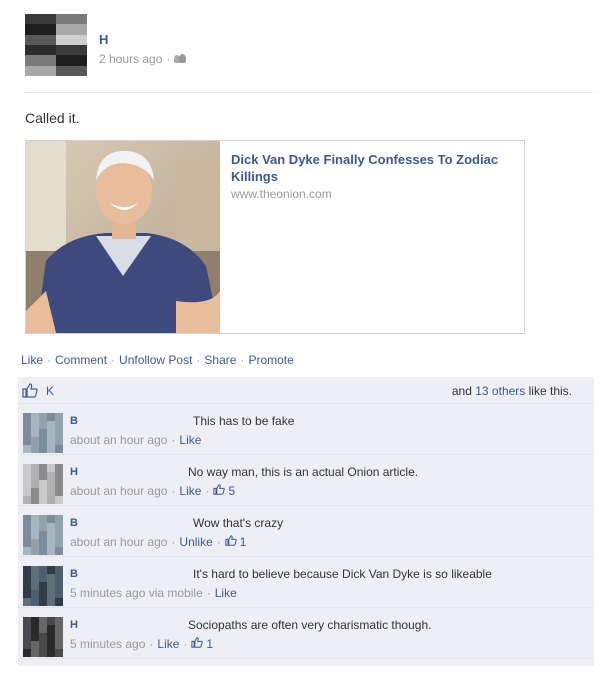 This screenshot has height=674, width=600. I want to click on likes-others-link: 13 others, so click(500, 391).